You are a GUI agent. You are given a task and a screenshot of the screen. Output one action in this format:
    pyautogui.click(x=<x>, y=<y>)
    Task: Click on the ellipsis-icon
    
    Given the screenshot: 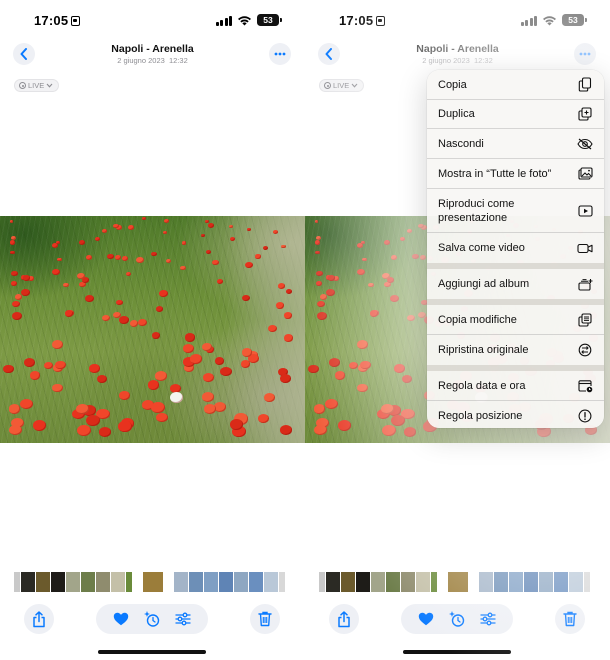 What is the action you would take?
    pyautogui.click(x=280, y=54)
    